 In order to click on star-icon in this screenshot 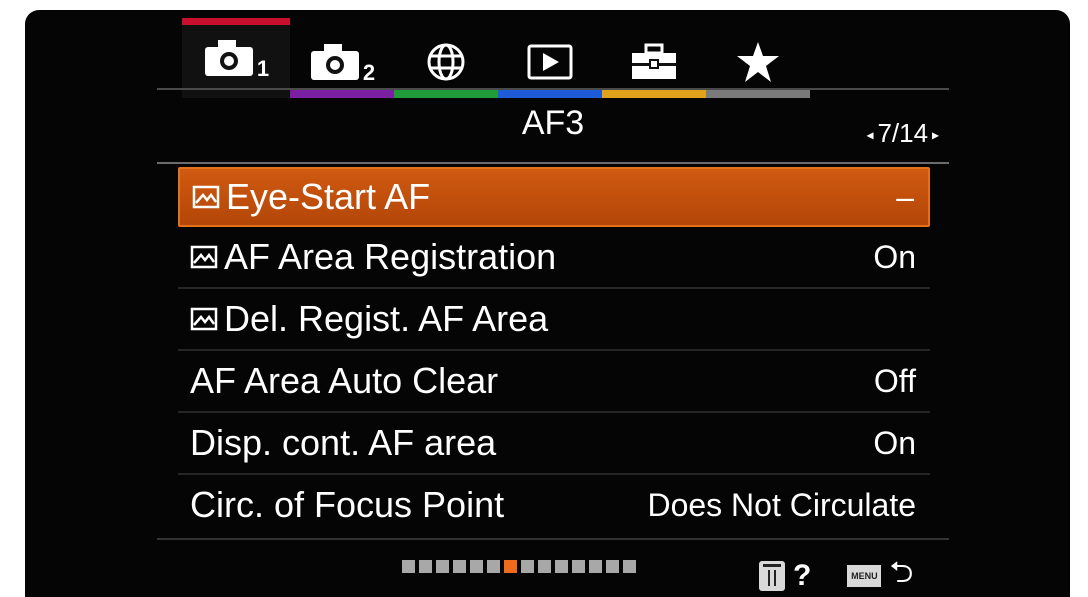, I will do `click(758, 62)`.